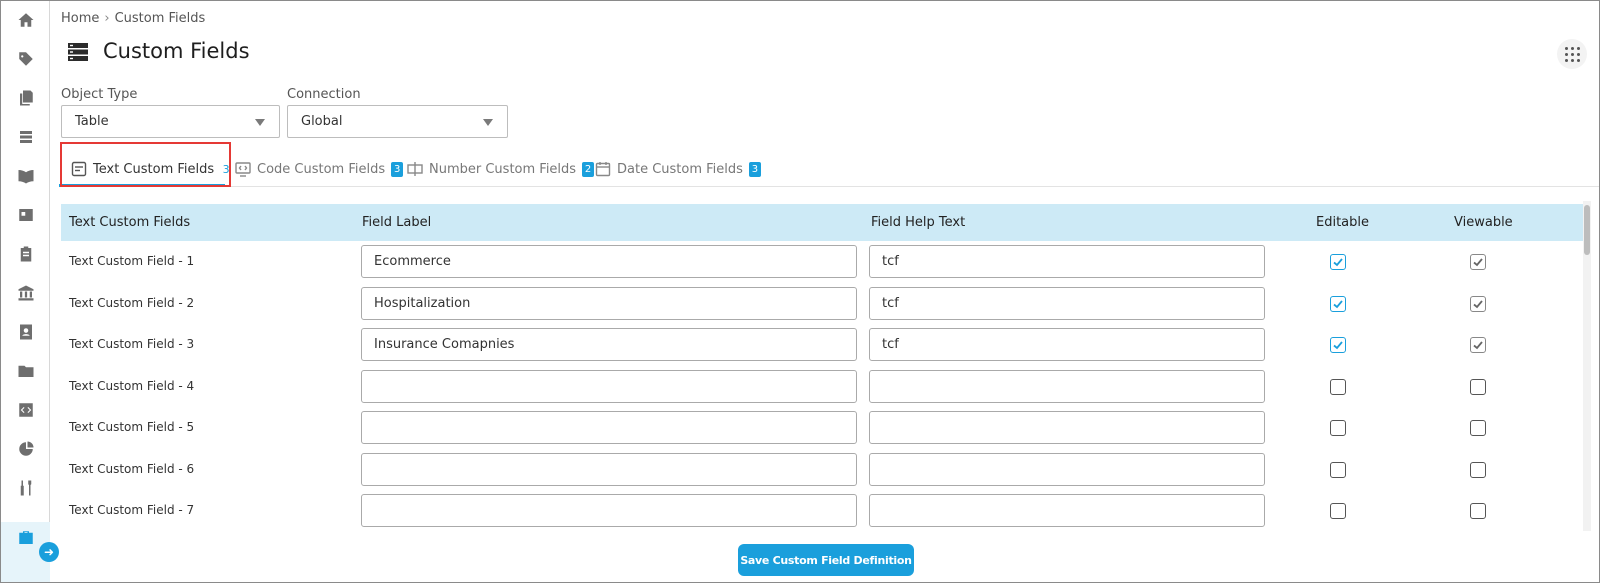 The image size is (1600, 583). What do you see at coordinates (160, 18) in the screenshot?
I see `breadcrumb-current: Custom Fields` at bounding box center [160, 18].